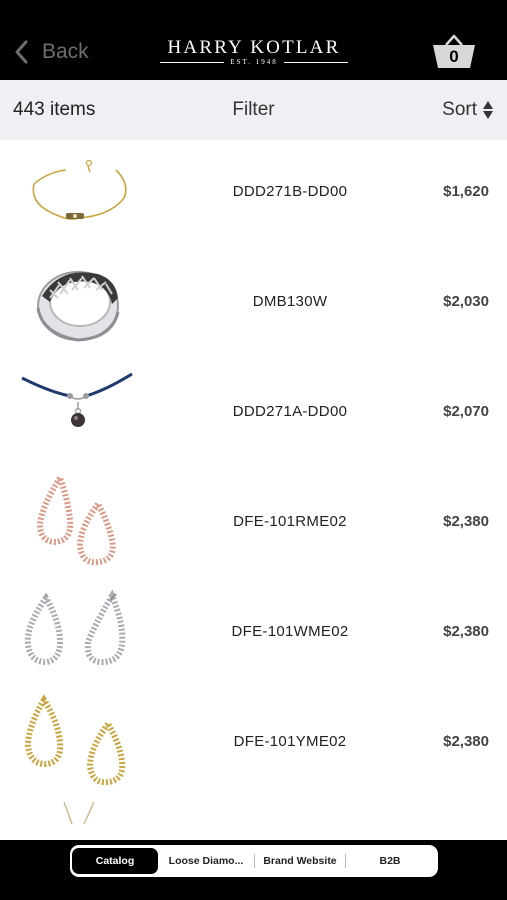  I want to click on white-gold-earrings-image, so click(78, 635).